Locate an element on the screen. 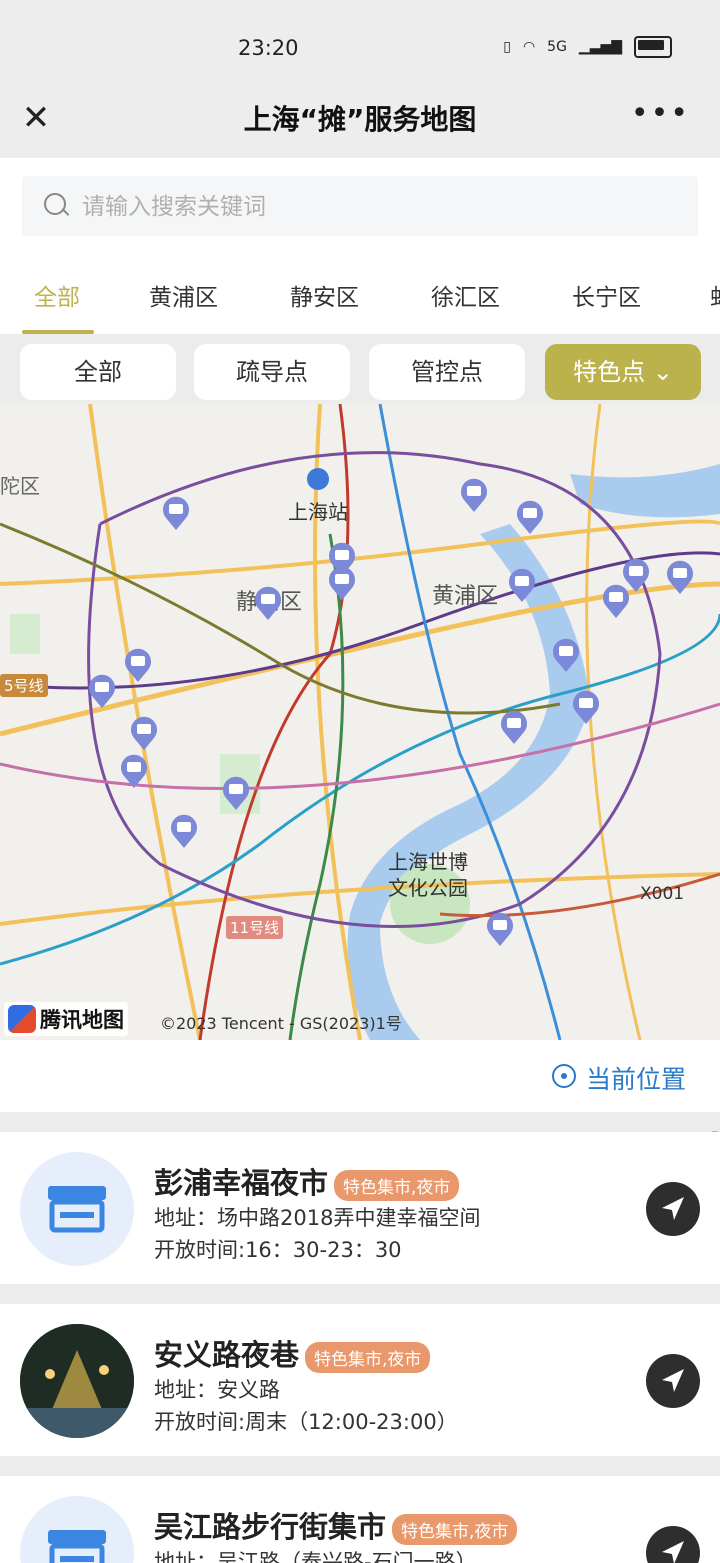 Image resolution: width=720 pixels, height=1563 pixels. market-name: 安义路夜巷 特色集市,夜市 is located at coordinates (292, 1353).